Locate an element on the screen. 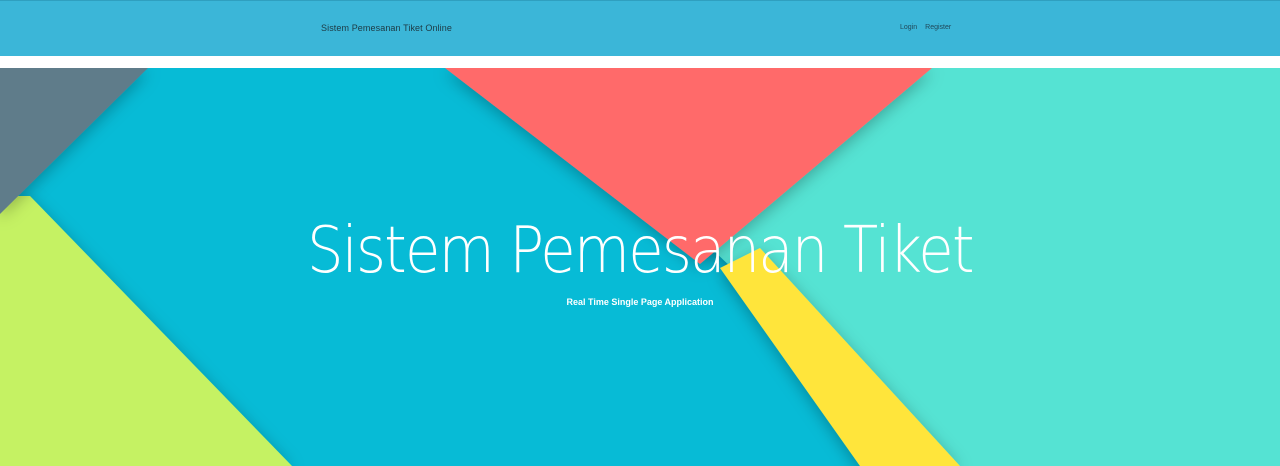 Image resolution: width=1280 pixels, height=466 pixels. brand-link: Sistem Pemesanan Tiket Online is located at coordinates (386, 28).